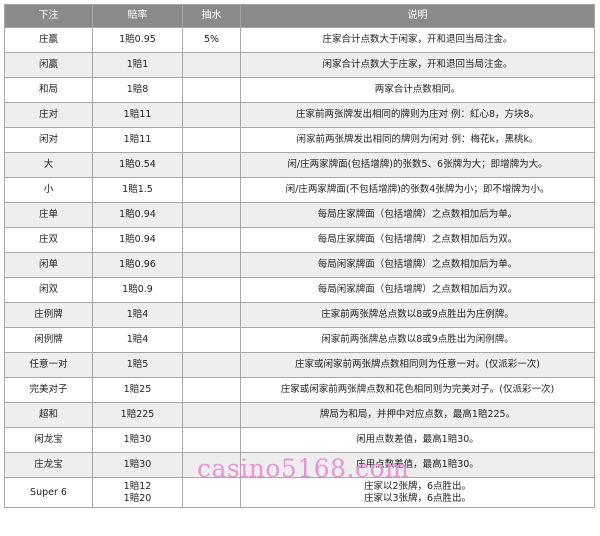 The width and height of the screenshot is (600, 536). Describe the element at coordinates (137, 390) in the screenshot. I see `cell-odds: 1賠25` at that location.